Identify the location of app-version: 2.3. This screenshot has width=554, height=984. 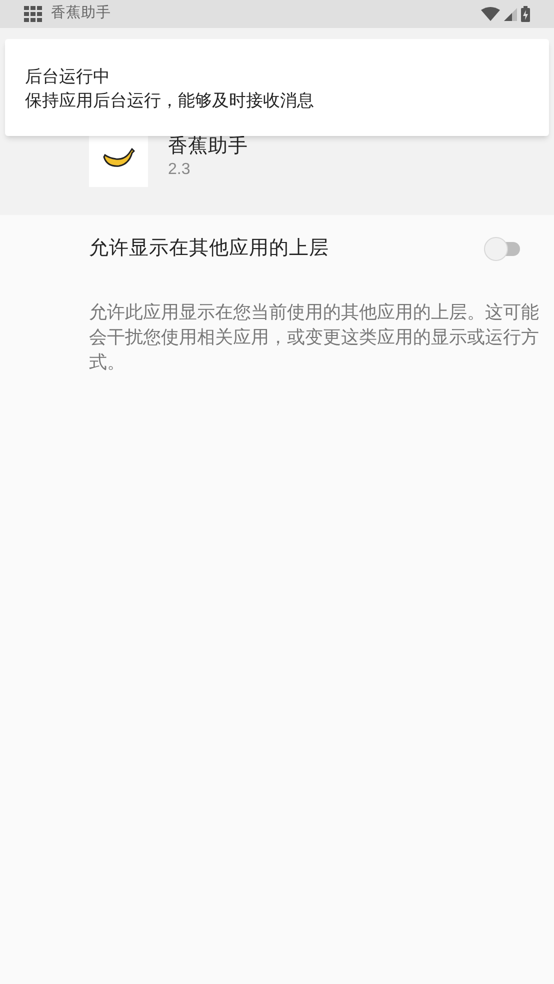
(180, 170).